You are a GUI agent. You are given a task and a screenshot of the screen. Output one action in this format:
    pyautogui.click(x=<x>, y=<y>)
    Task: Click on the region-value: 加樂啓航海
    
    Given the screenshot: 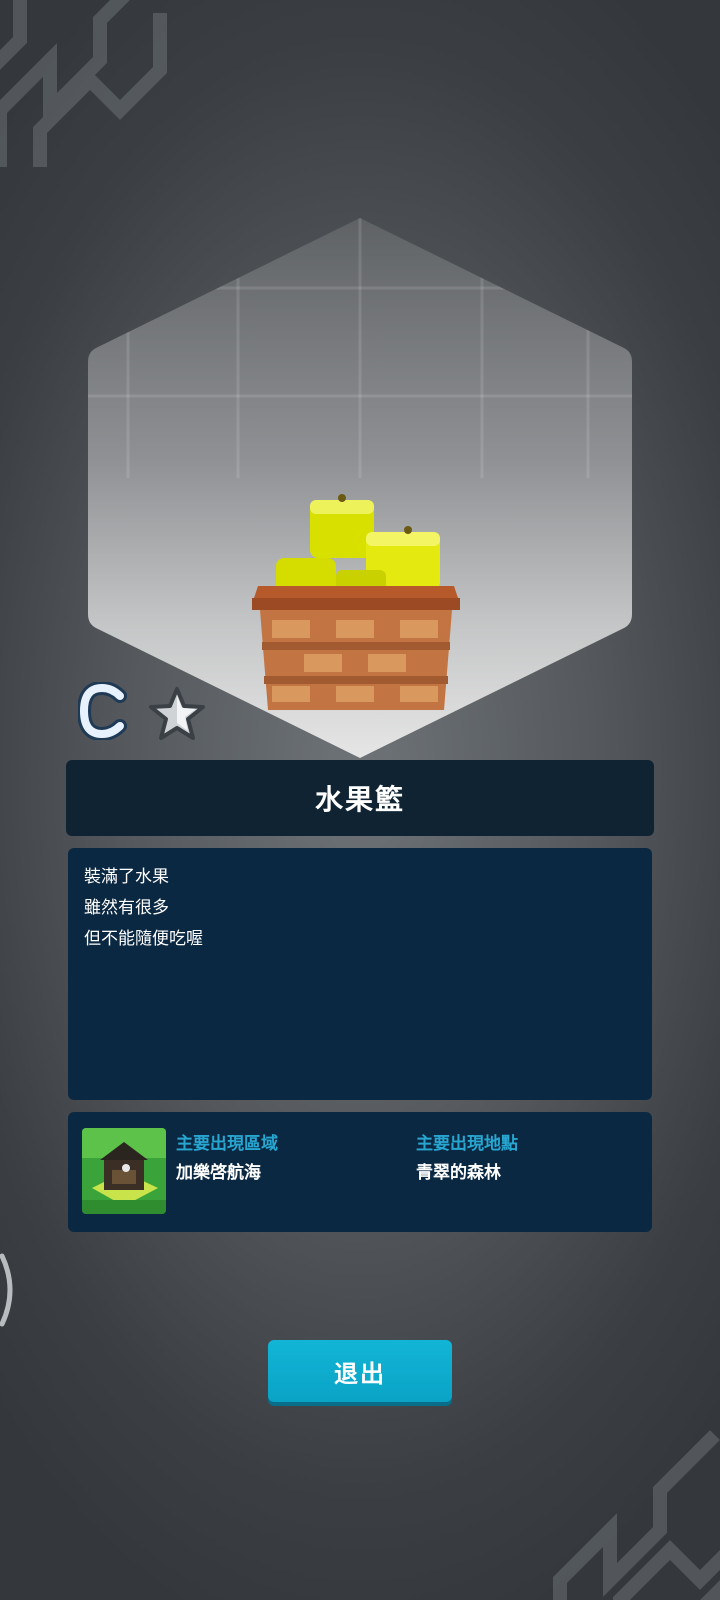 What is the action you would take?
    pyautogui.click(x=218, y=1173)
    